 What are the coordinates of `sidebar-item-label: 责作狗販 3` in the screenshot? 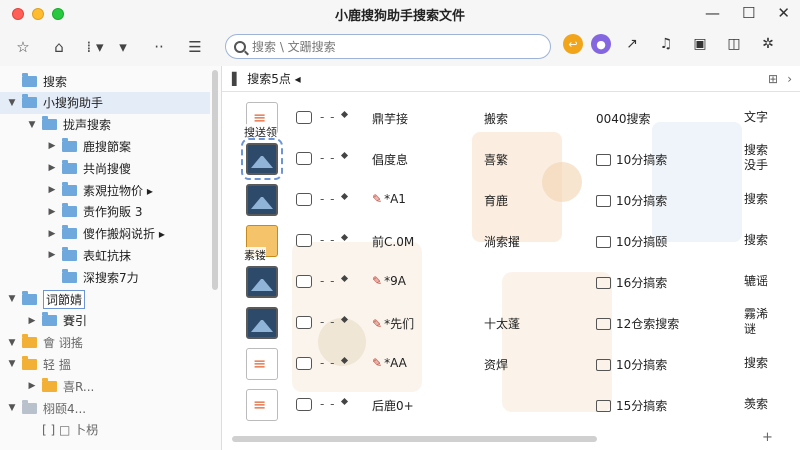 It's located at (113, 212).